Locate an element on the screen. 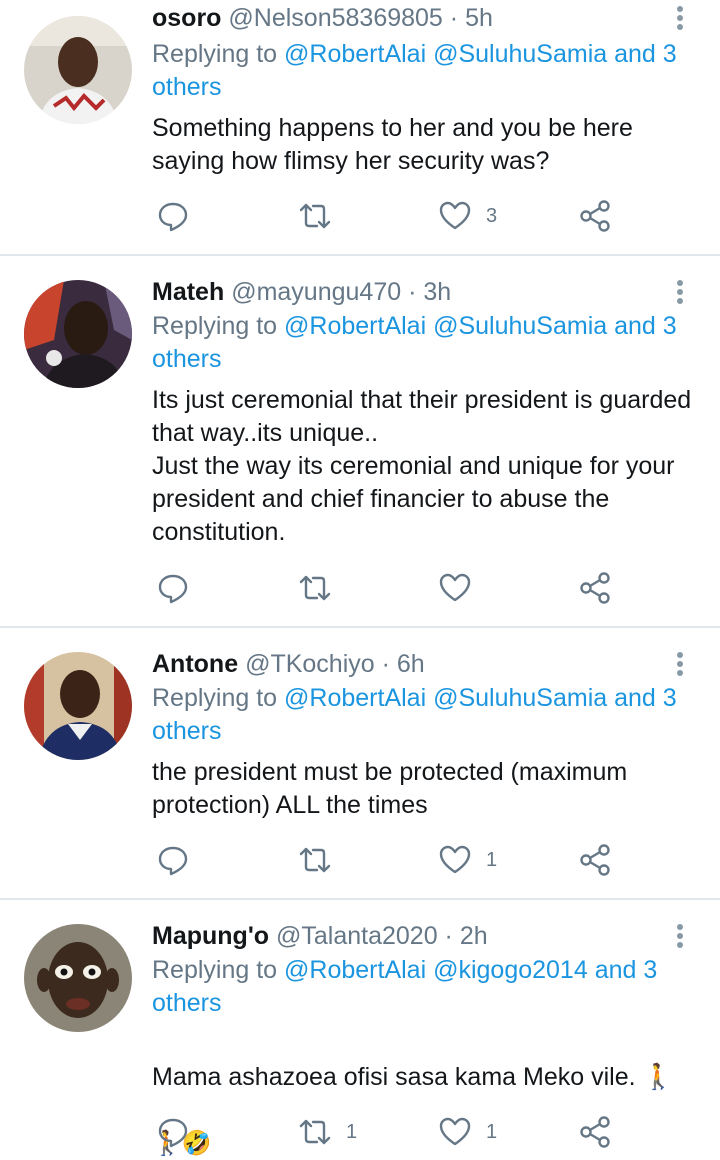  tweet-actions: 1 is located at coordinates (392, 860).